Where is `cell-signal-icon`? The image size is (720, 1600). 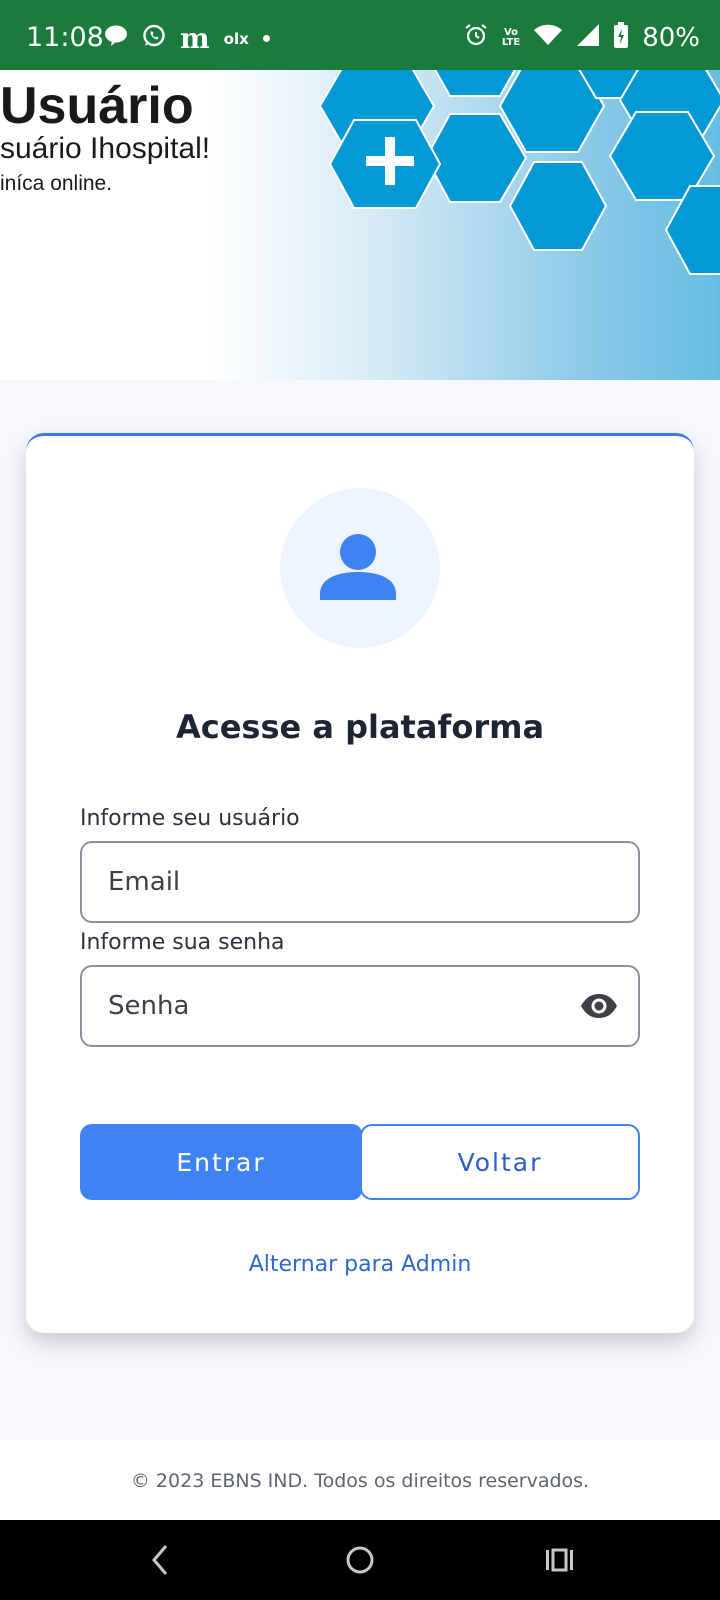 cell-signal-icon is located at coordinates (588, 37).